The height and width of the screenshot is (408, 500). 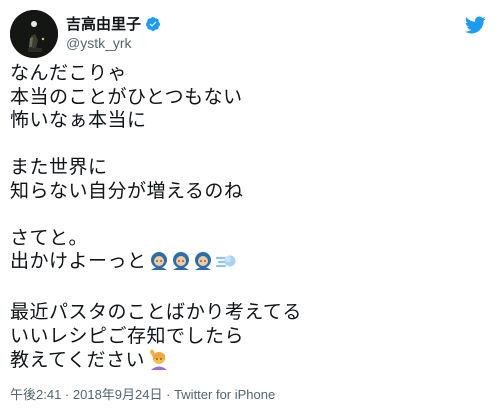 I want to click on tweet-time: 午後2:41, so click(x=35, y=394).